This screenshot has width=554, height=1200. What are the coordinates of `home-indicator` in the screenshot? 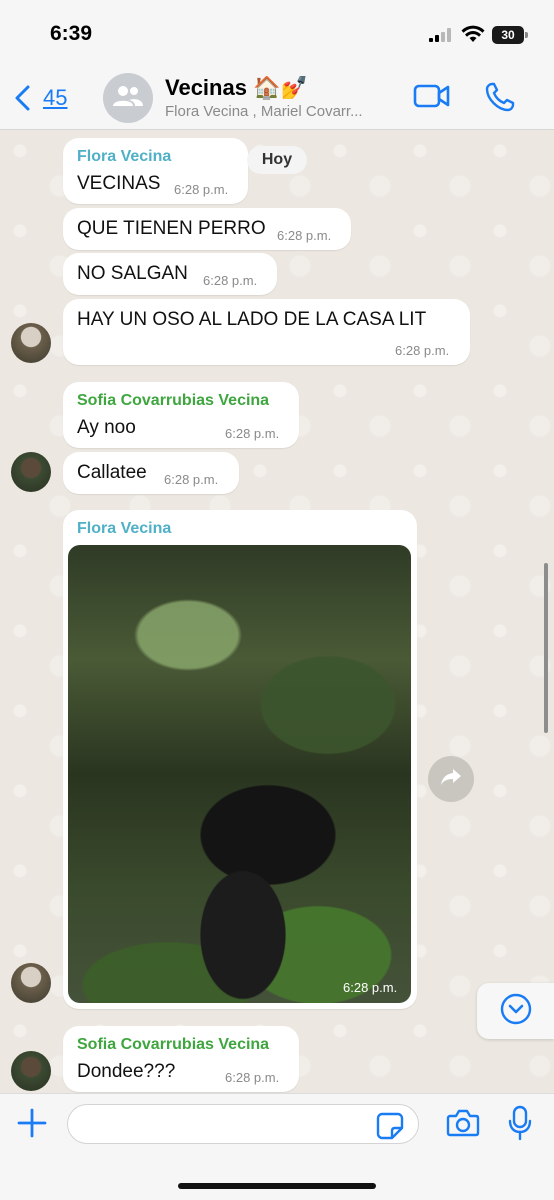 It's located at (277, 1186).